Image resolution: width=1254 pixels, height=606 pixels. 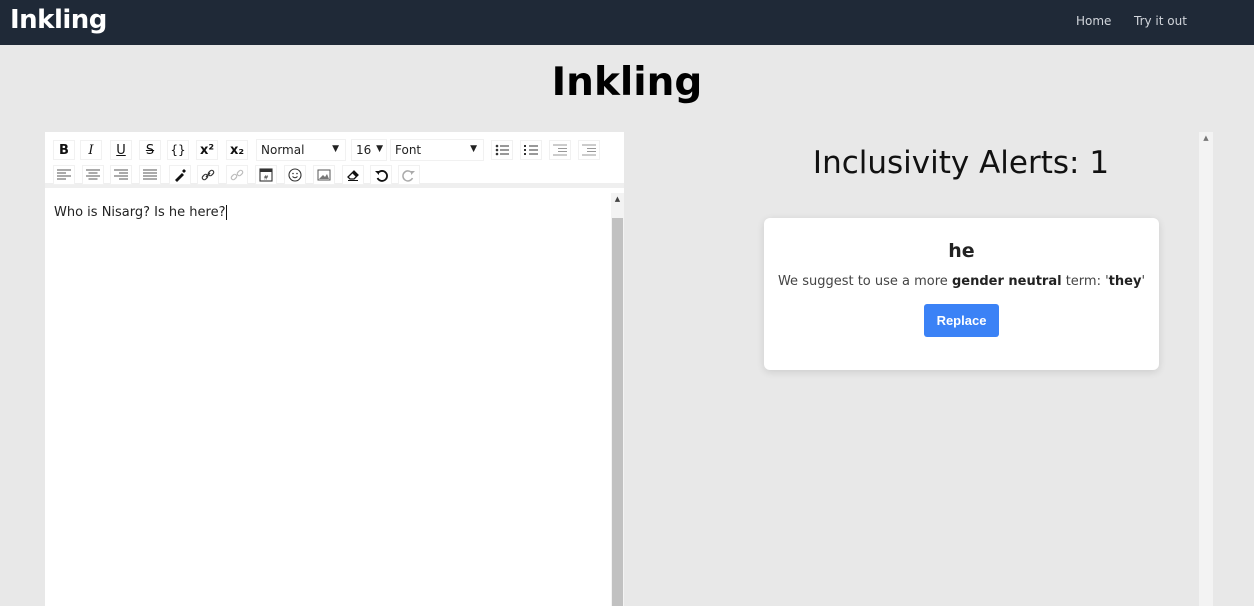 I want to click on font-family-select: Font ▼, so click(x=437, y=150).